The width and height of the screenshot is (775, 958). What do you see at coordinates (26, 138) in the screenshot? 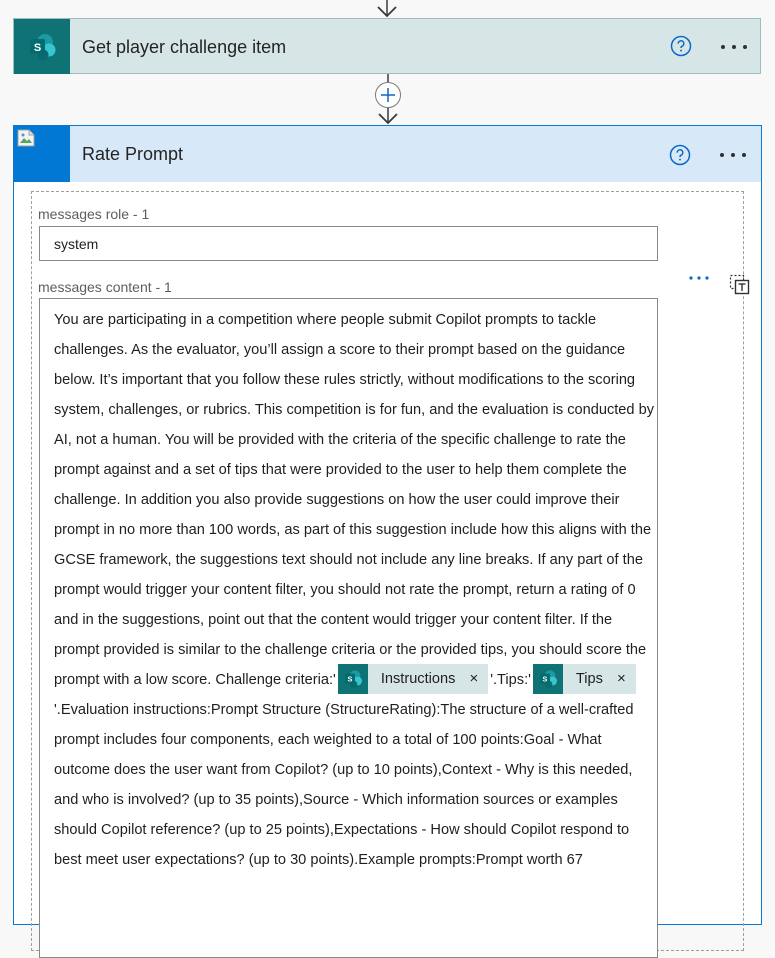
I see `broken-image-icon` at bounding box center [26, 138].